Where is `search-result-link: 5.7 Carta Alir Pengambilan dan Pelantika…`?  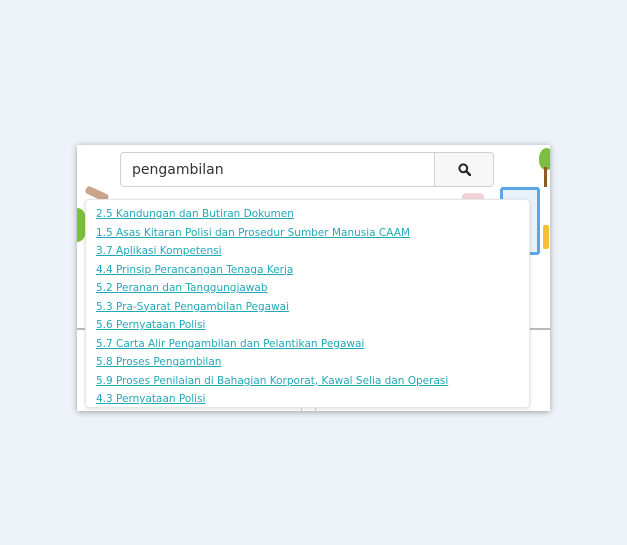
search-result-link: 5.7 Carta Alir Pengambilan dan Pelantika… is located at coordinates (312, 344).